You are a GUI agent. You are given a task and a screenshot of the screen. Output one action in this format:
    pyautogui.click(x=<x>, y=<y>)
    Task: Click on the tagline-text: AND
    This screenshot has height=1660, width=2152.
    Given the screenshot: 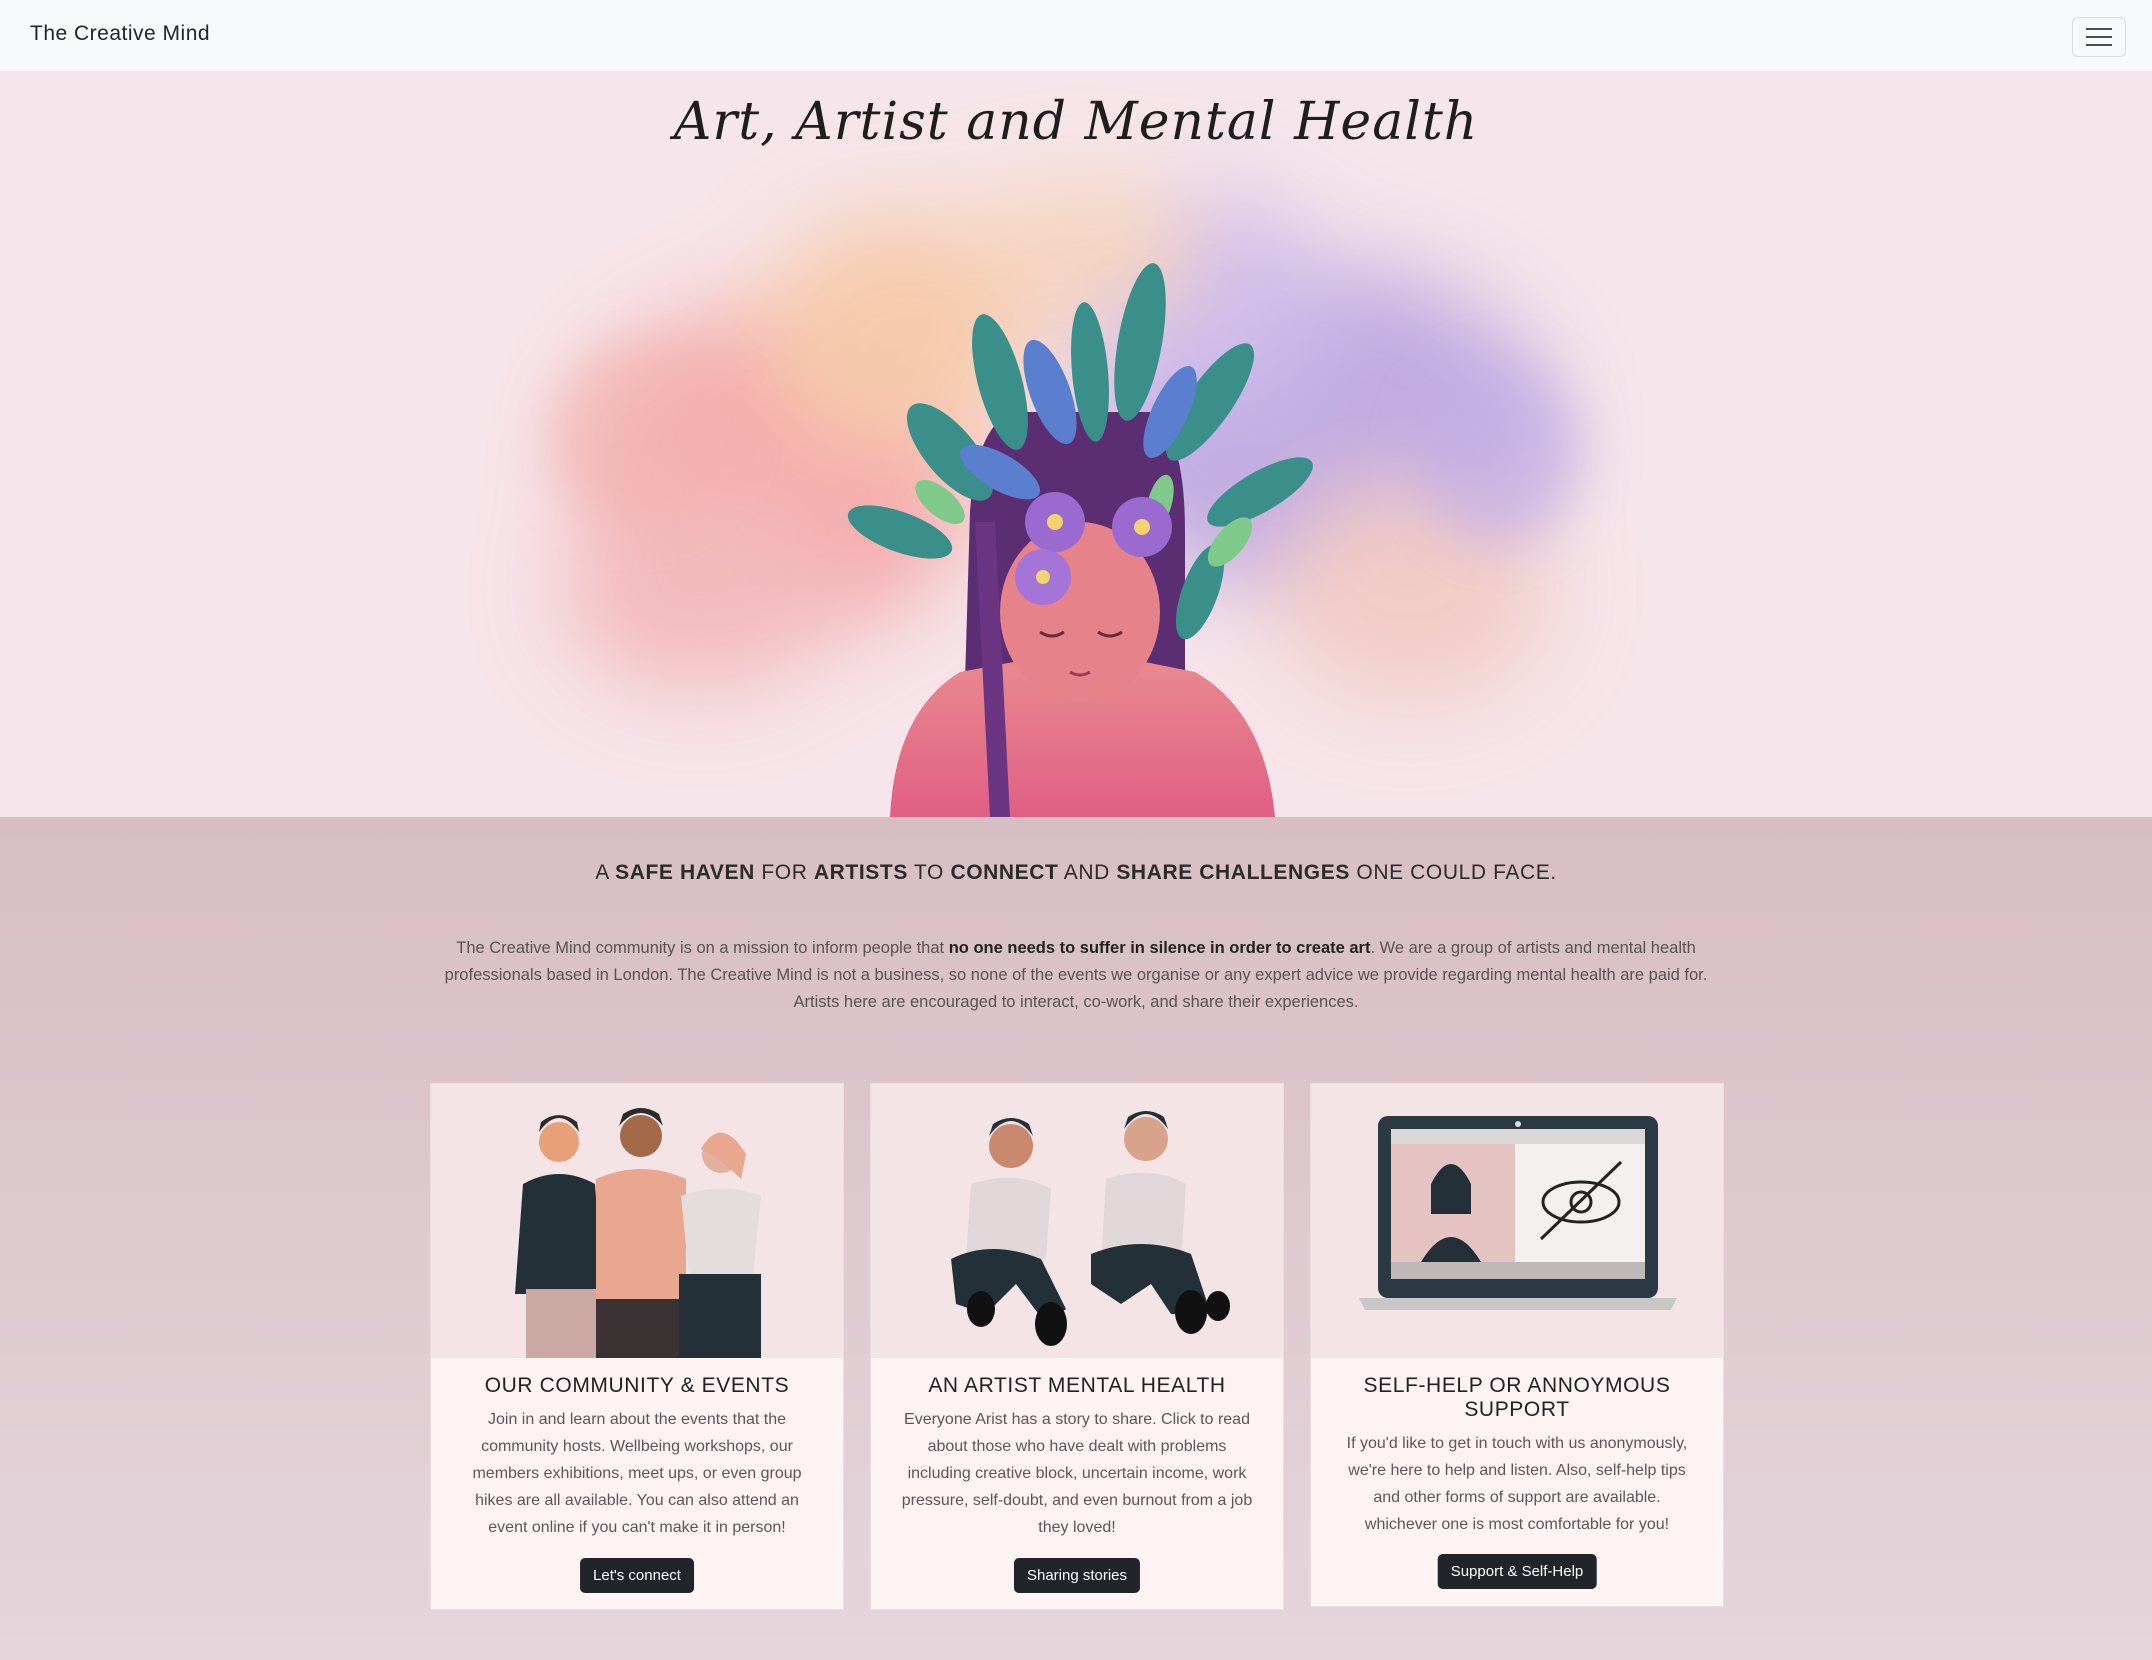 What is the action you would take?
    pyautogui.click(x=1087, y=872)
    